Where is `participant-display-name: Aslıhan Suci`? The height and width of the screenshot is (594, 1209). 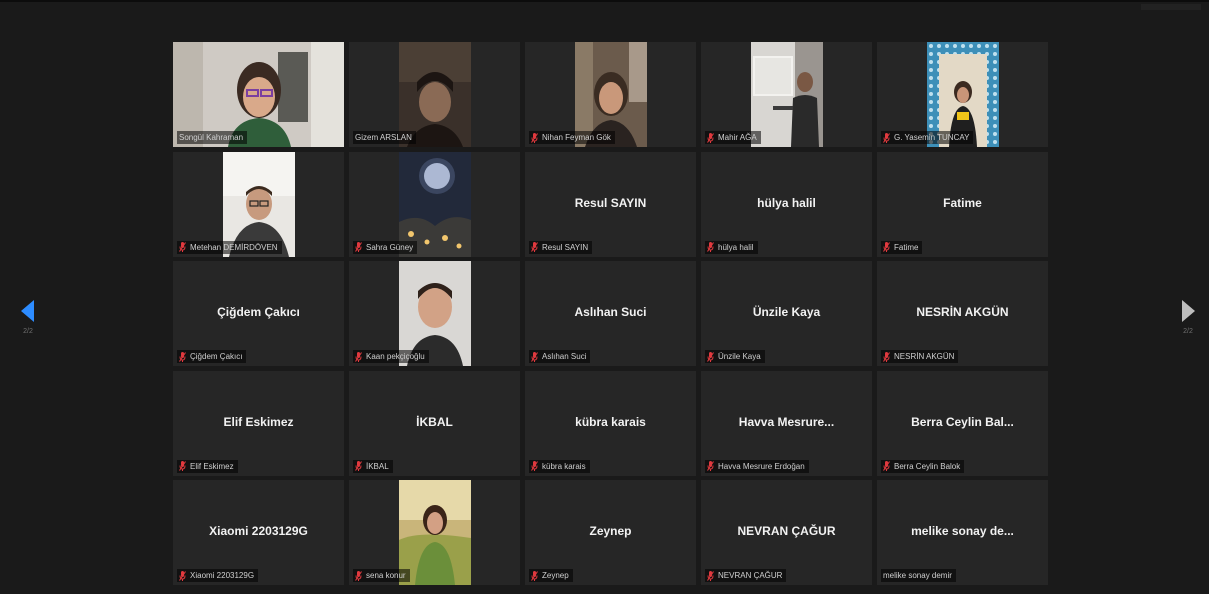 participant-display-name: Aslıhan Suci is located at coordinates (610, 312).